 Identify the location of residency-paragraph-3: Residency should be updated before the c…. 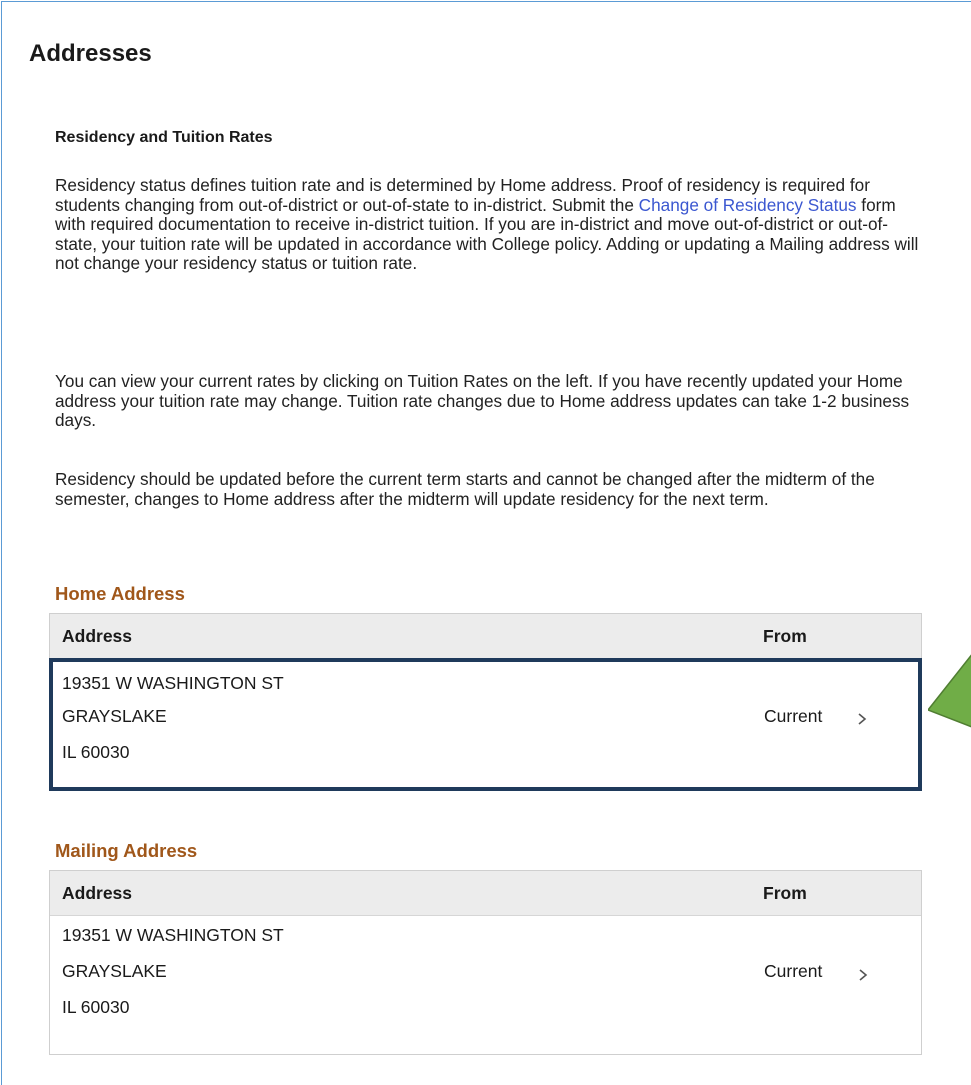
(465, 489).